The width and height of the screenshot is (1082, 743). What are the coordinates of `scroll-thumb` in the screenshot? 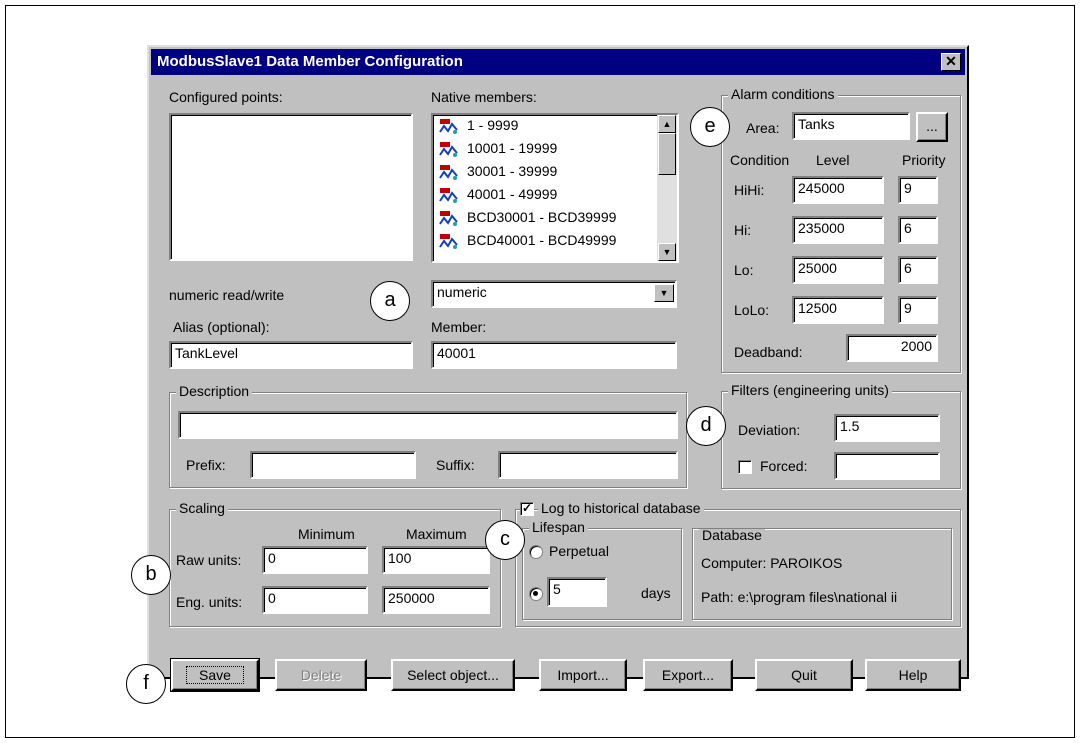 It's located at (667, 154).